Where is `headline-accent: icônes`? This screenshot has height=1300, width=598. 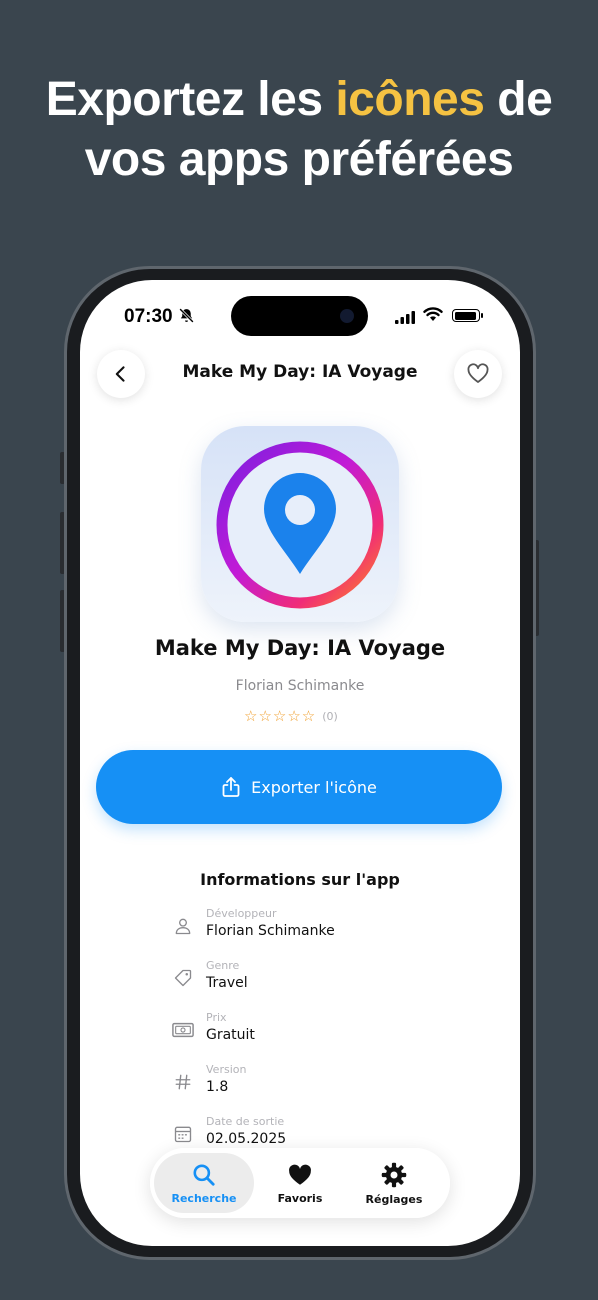 headline-accent: icônes is located at coordinates (410, 99).